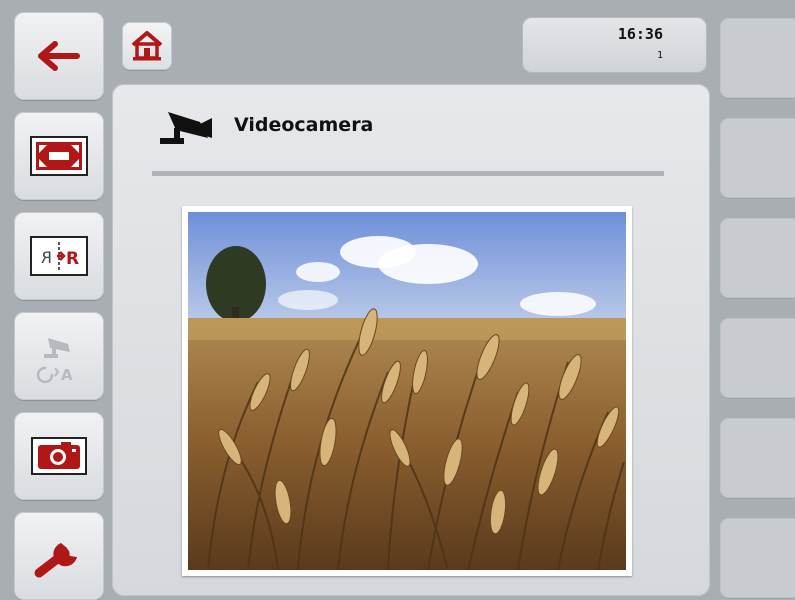 This screenshot has height=600, width=795. I want to click on settings-button, so click(59, 556).